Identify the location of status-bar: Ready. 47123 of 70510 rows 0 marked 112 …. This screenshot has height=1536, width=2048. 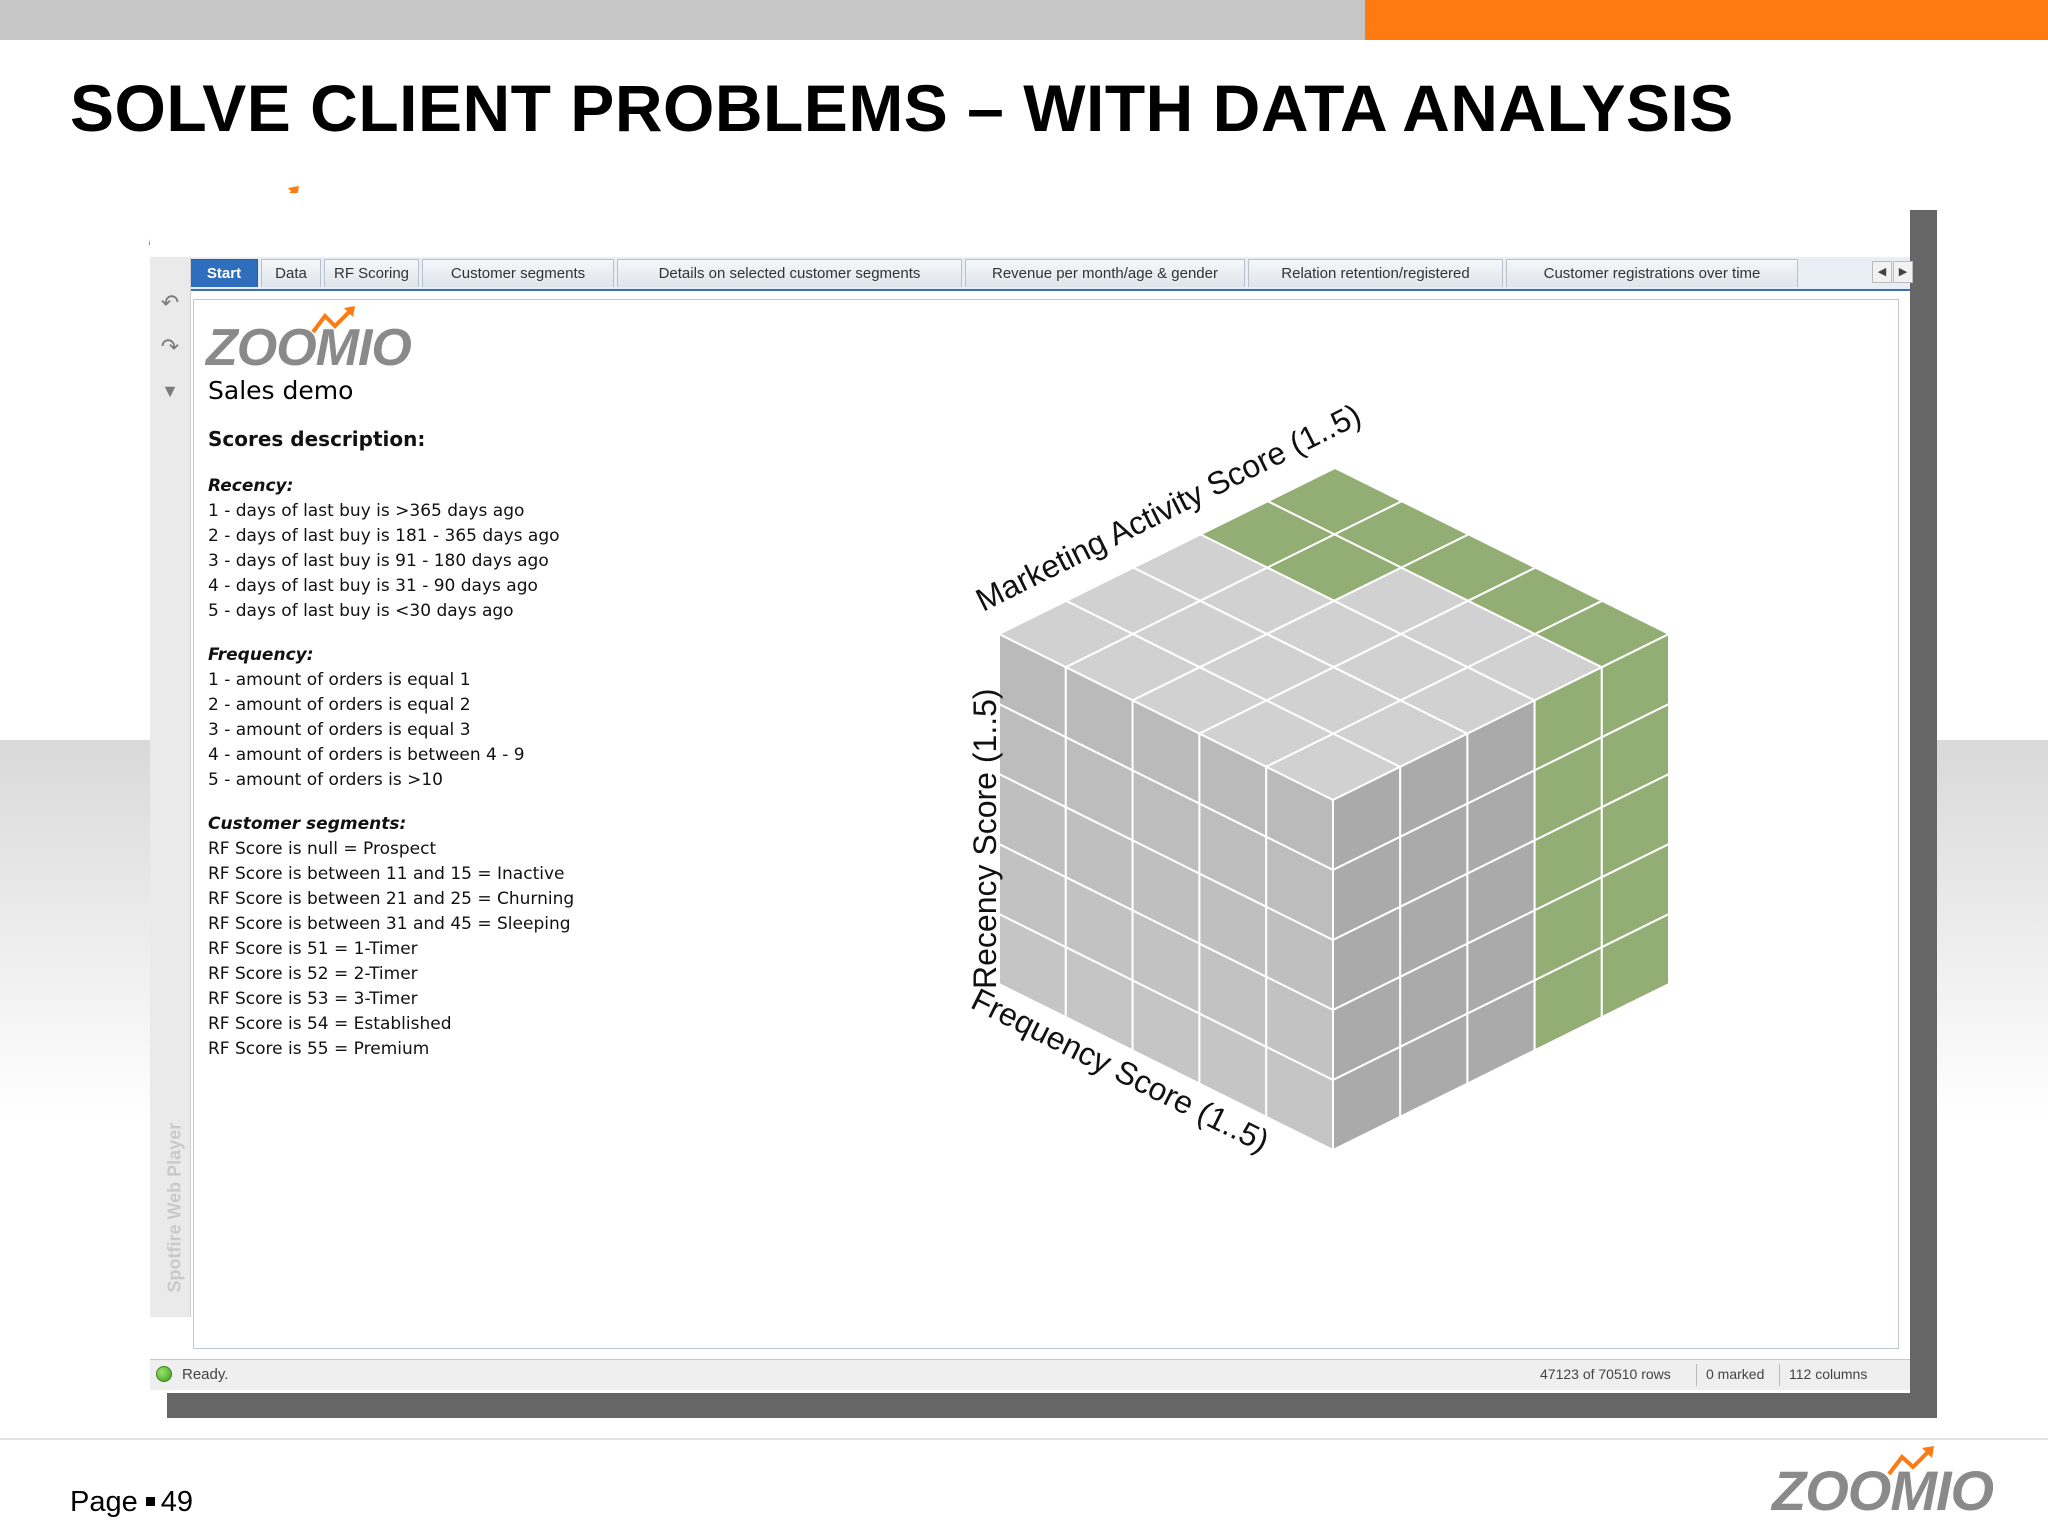
(1030, 1374).